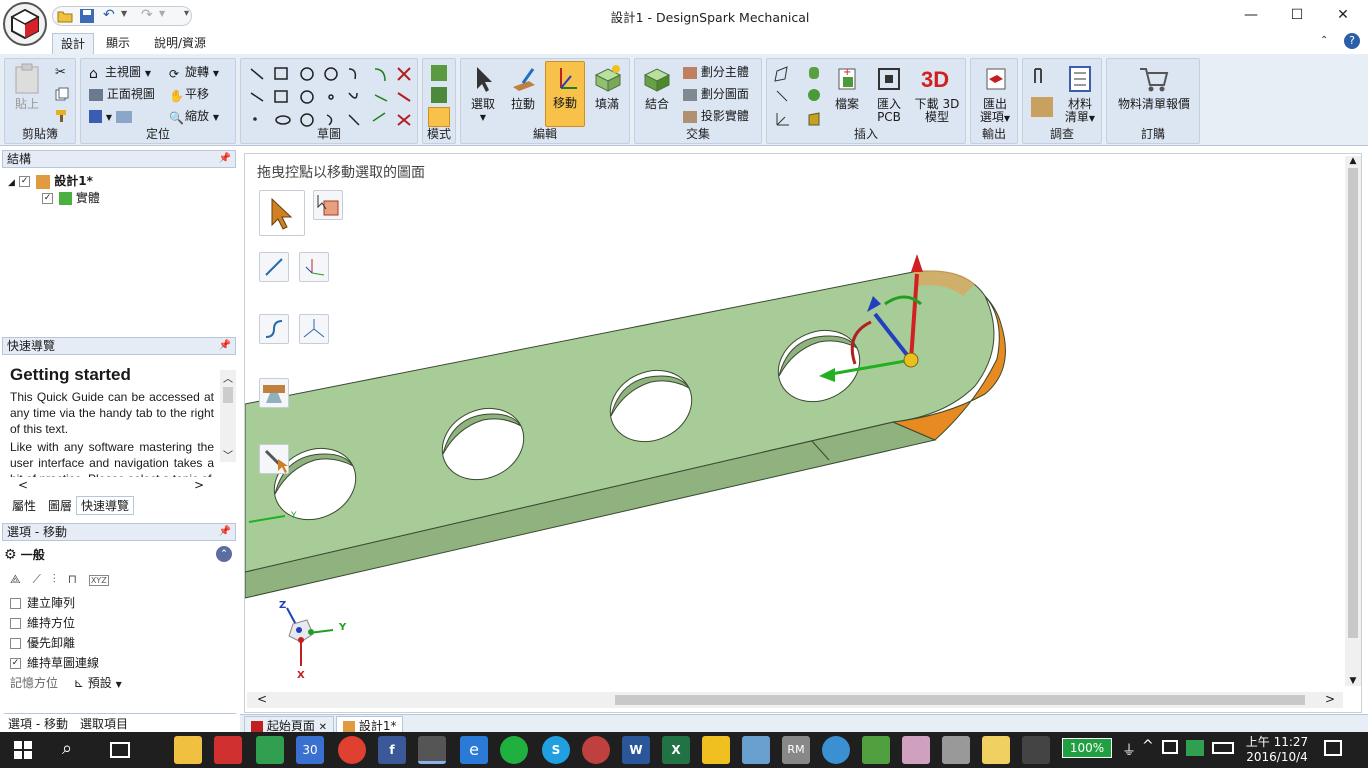 This screenshot has width=1368, height=768. Describe the element at coordinates (523, 87) in the screenshot. I see `pull-button: 拉動` at that location.